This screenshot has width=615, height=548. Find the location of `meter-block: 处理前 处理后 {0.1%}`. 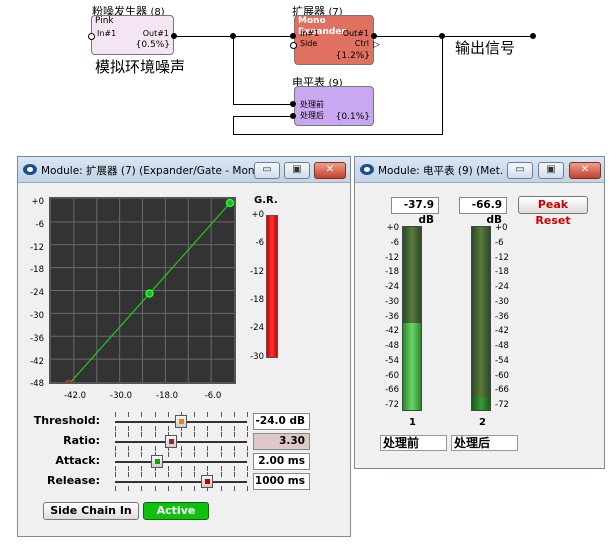

meter-block: 处理前 处理后 {0.1%} is located at coordinates (334, 106).